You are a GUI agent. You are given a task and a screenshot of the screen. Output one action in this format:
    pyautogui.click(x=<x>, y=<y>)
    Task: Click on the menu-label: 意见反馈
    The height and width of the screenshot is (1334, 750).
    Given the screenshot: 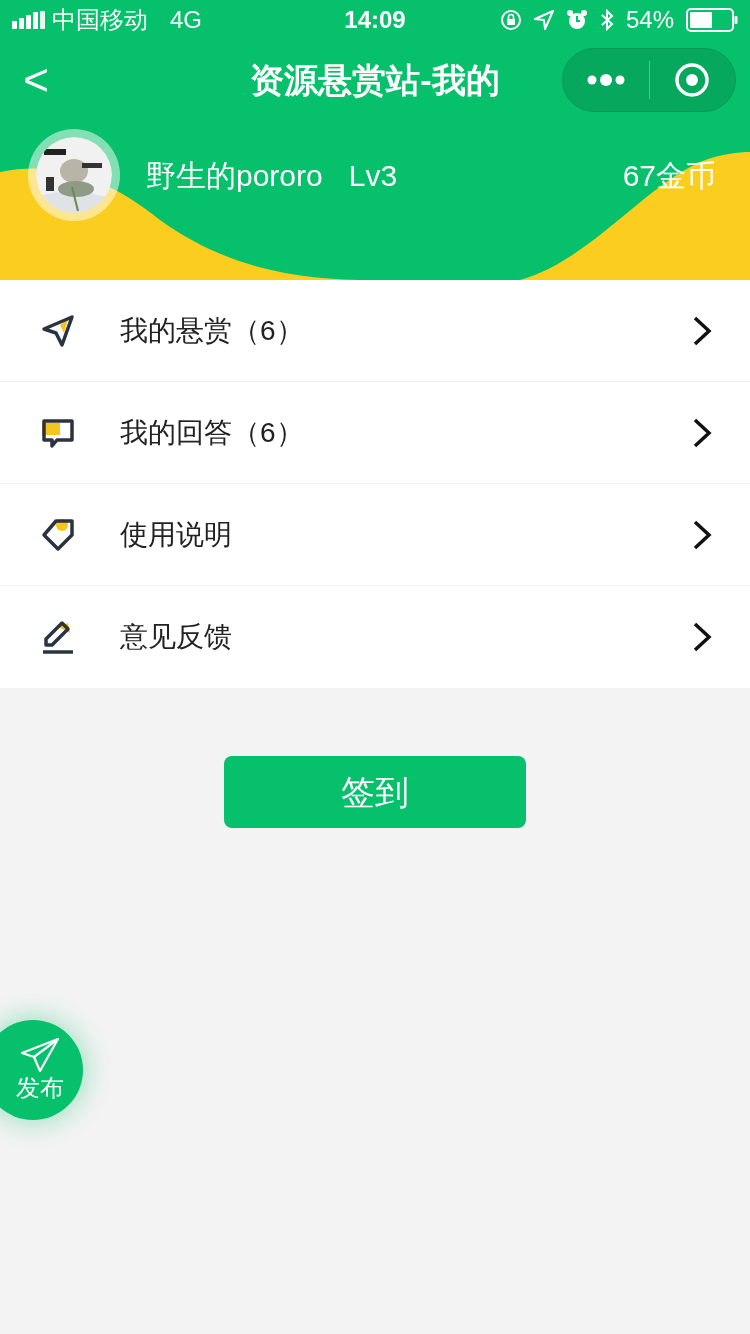 What is the action you would take?
    pyautogui.click(x=176, y=637)
    